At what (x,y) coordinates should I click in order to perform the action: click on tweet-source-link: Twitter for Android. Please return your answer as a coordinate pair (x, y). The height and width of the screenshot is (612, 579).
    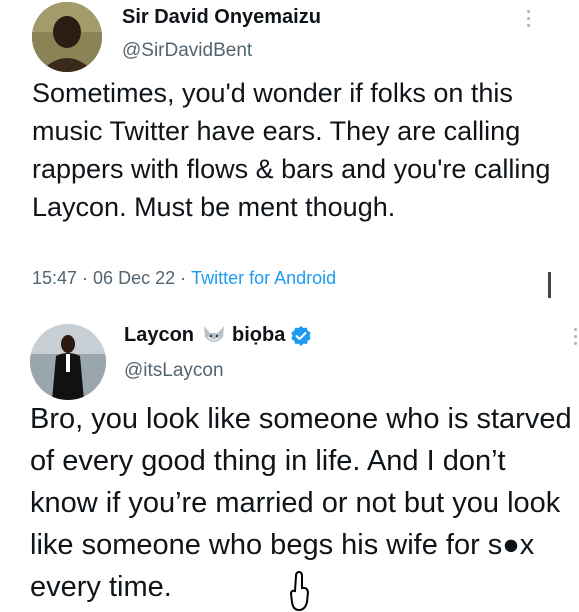
    Looking at the image, I should click on (263, 278).